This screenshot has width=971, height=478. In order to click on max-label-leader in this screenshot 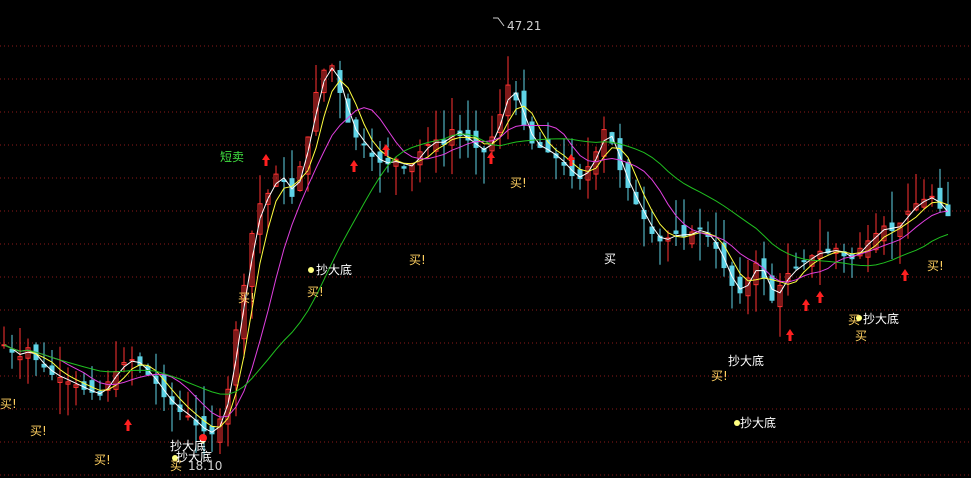, I will do `click(499, 22)`.